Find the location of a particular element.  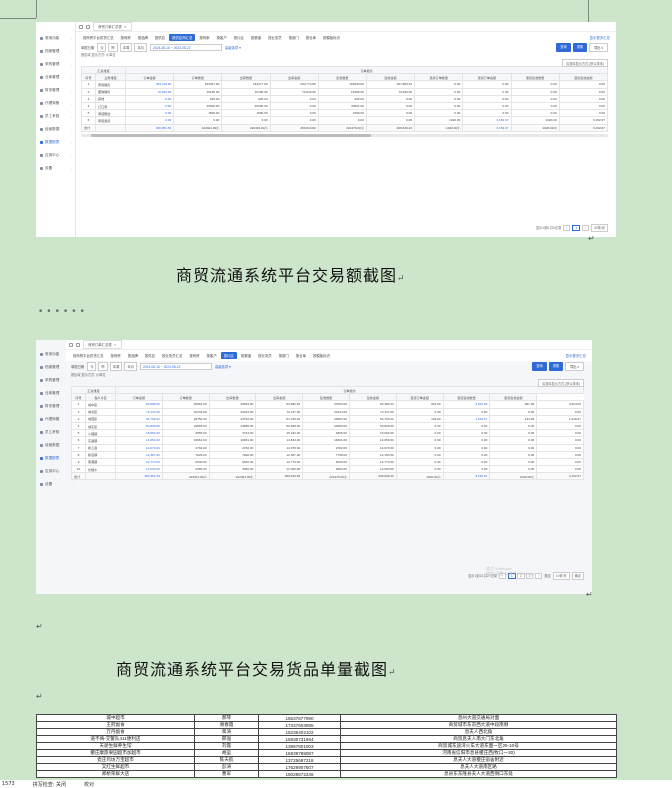

horizontal-scrollbar is located at coordinates (344, 135).